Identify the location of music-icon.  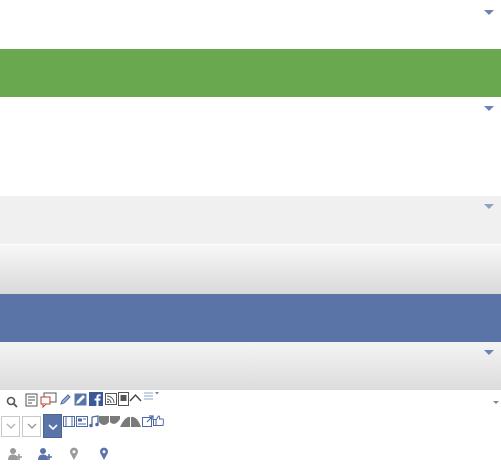
(94, 421).